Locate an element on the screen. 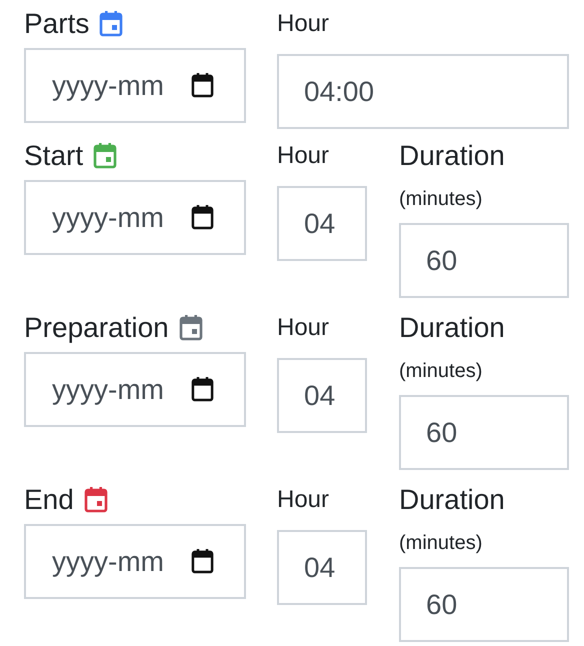 Image resolution: width=584 pixels, height=646 pixels. hour-field: 04:00 is located at coordinates (423, 91).